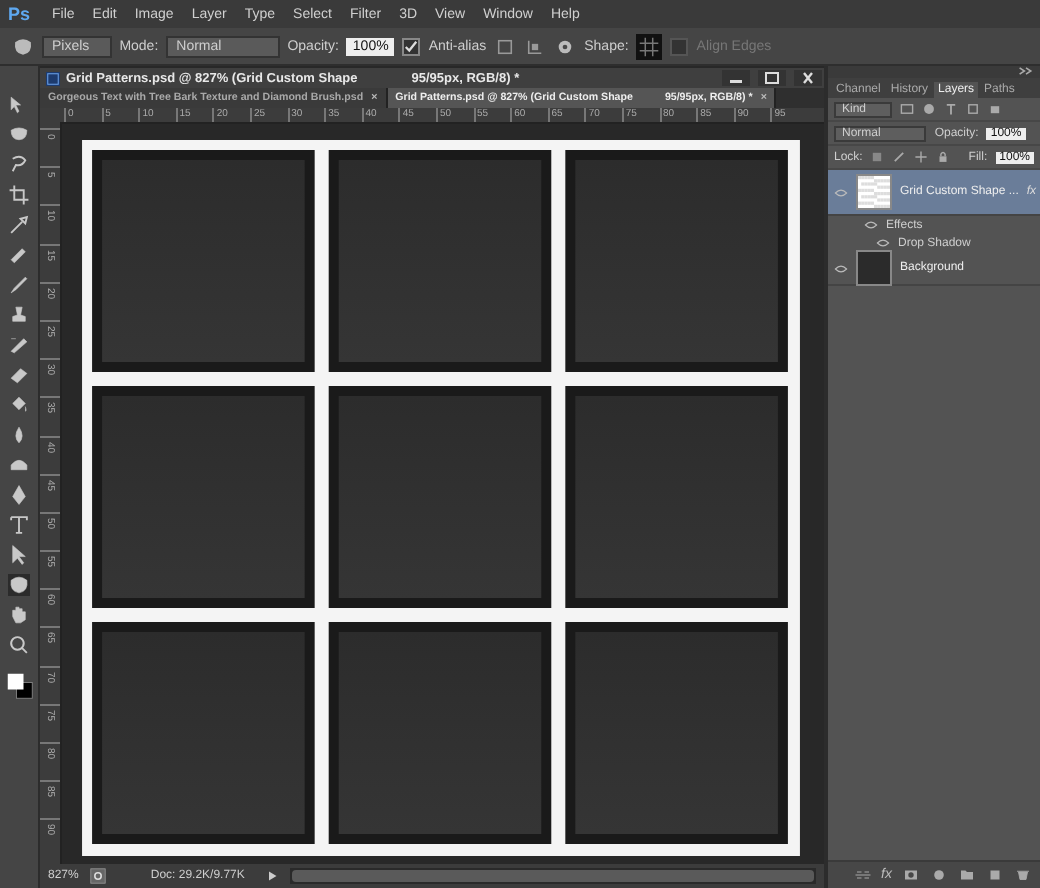 This screenshot has height=888, width=1040. What do you see at coordinates (19, 285) in the screenshot?
I see `brush-tool-icon` at bounding box center [19, 285].